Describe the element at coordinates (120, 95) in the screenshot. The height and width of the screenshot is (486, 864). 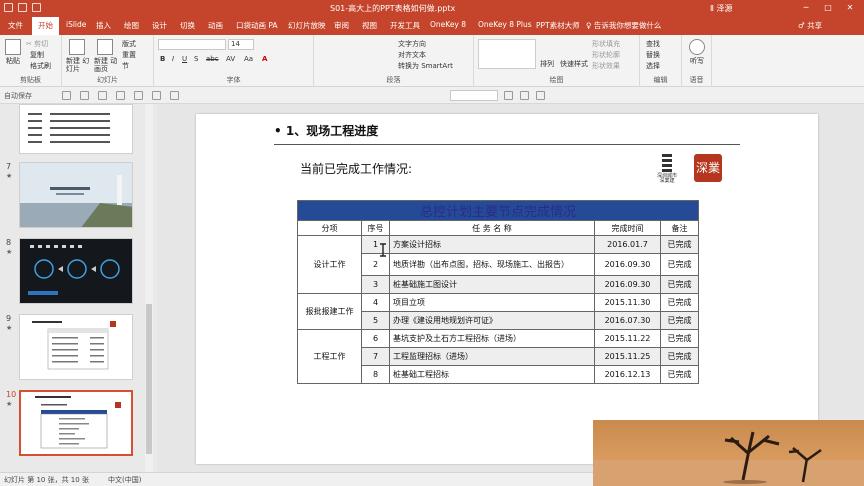
I see `start-slideshow-icon` at that location.